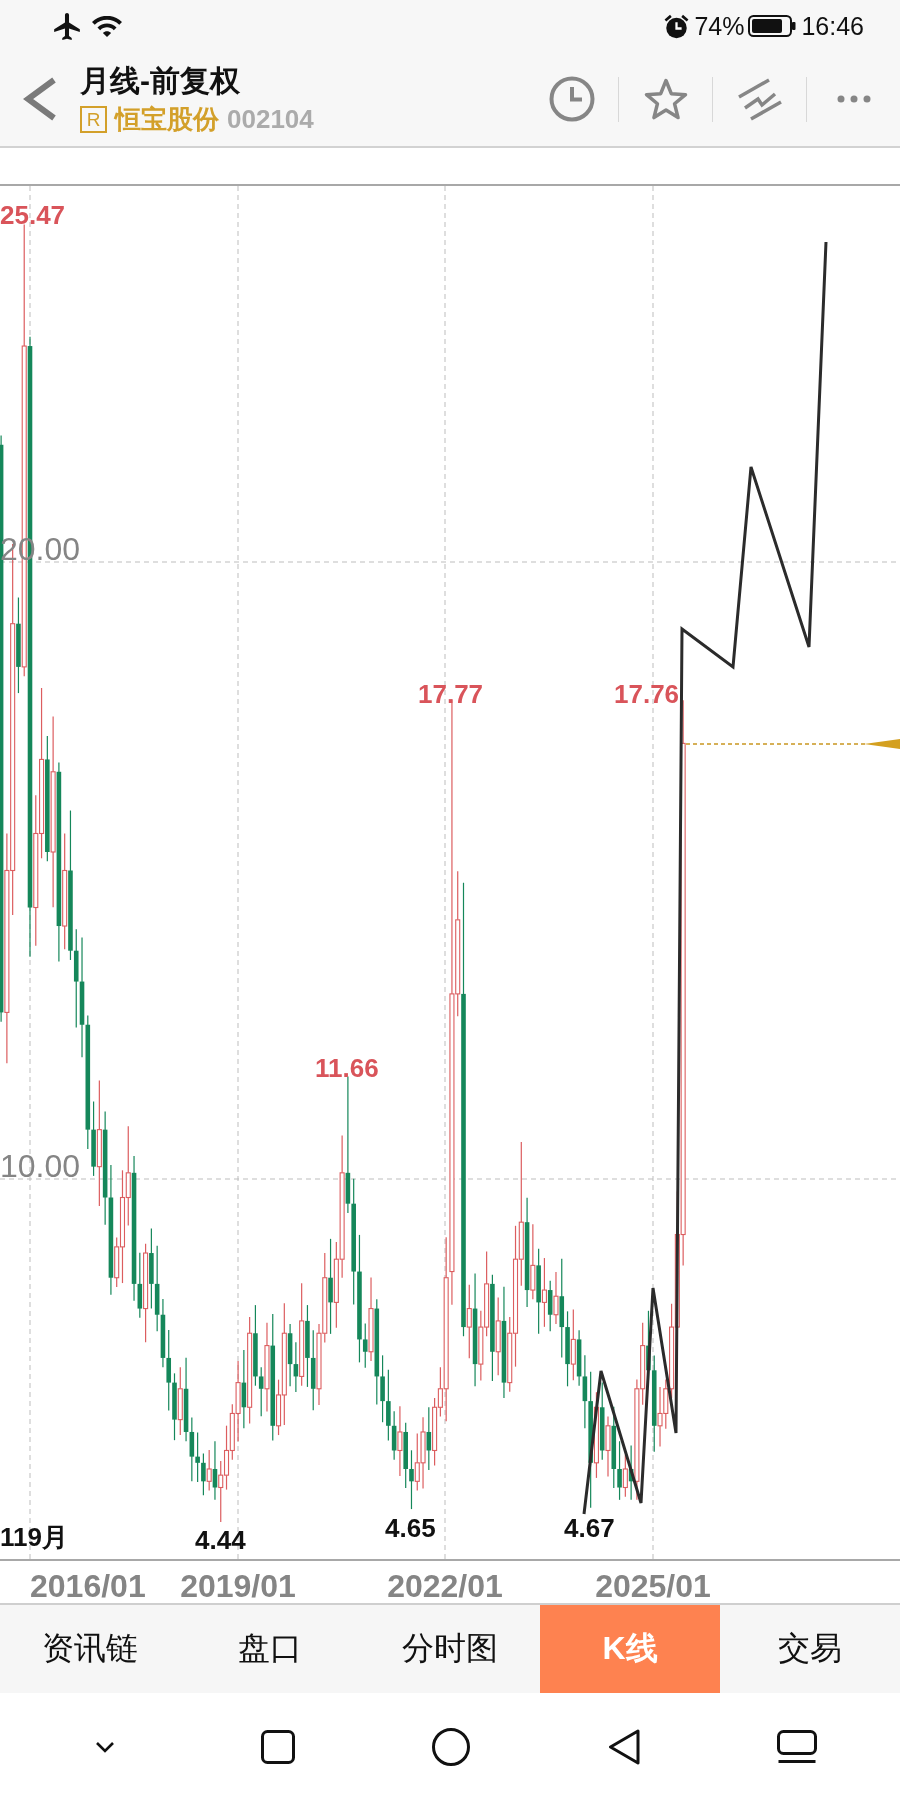 This screenshot has width=900, height=1800. I want to click on more-icon, so click(853, 99).